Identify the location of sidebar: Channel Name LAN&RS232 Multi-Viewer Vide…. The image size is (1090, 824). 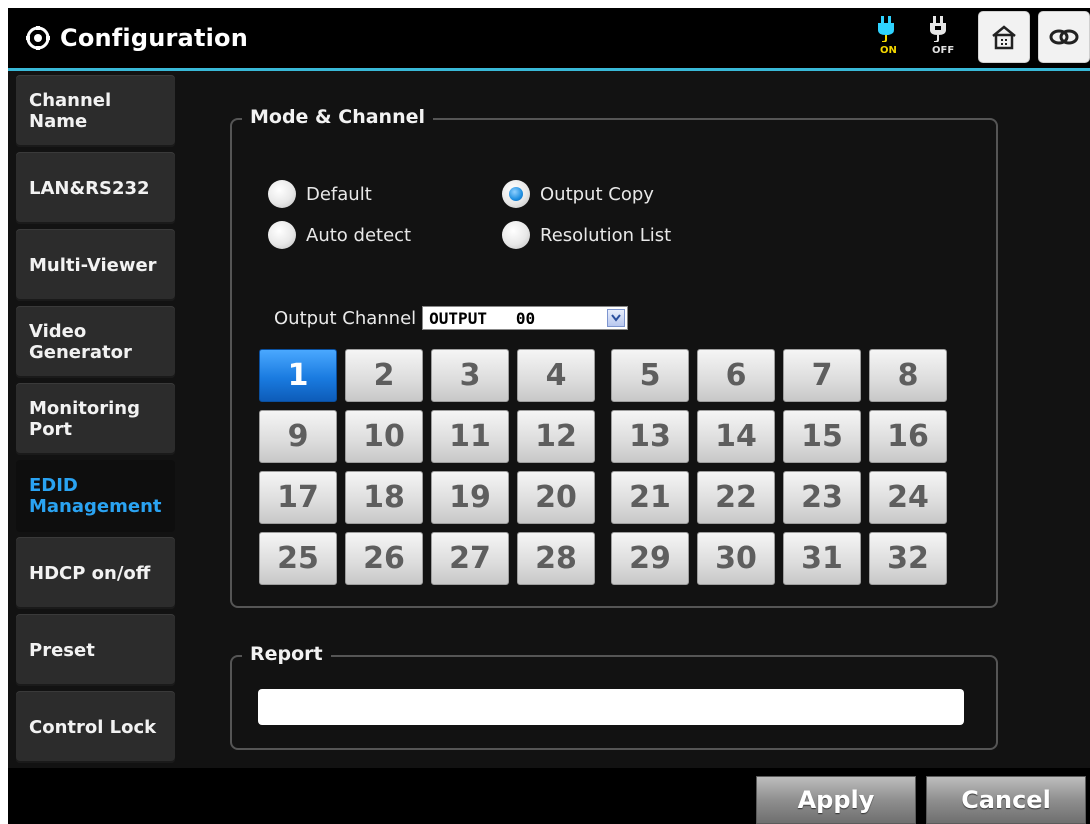
(95, 419).